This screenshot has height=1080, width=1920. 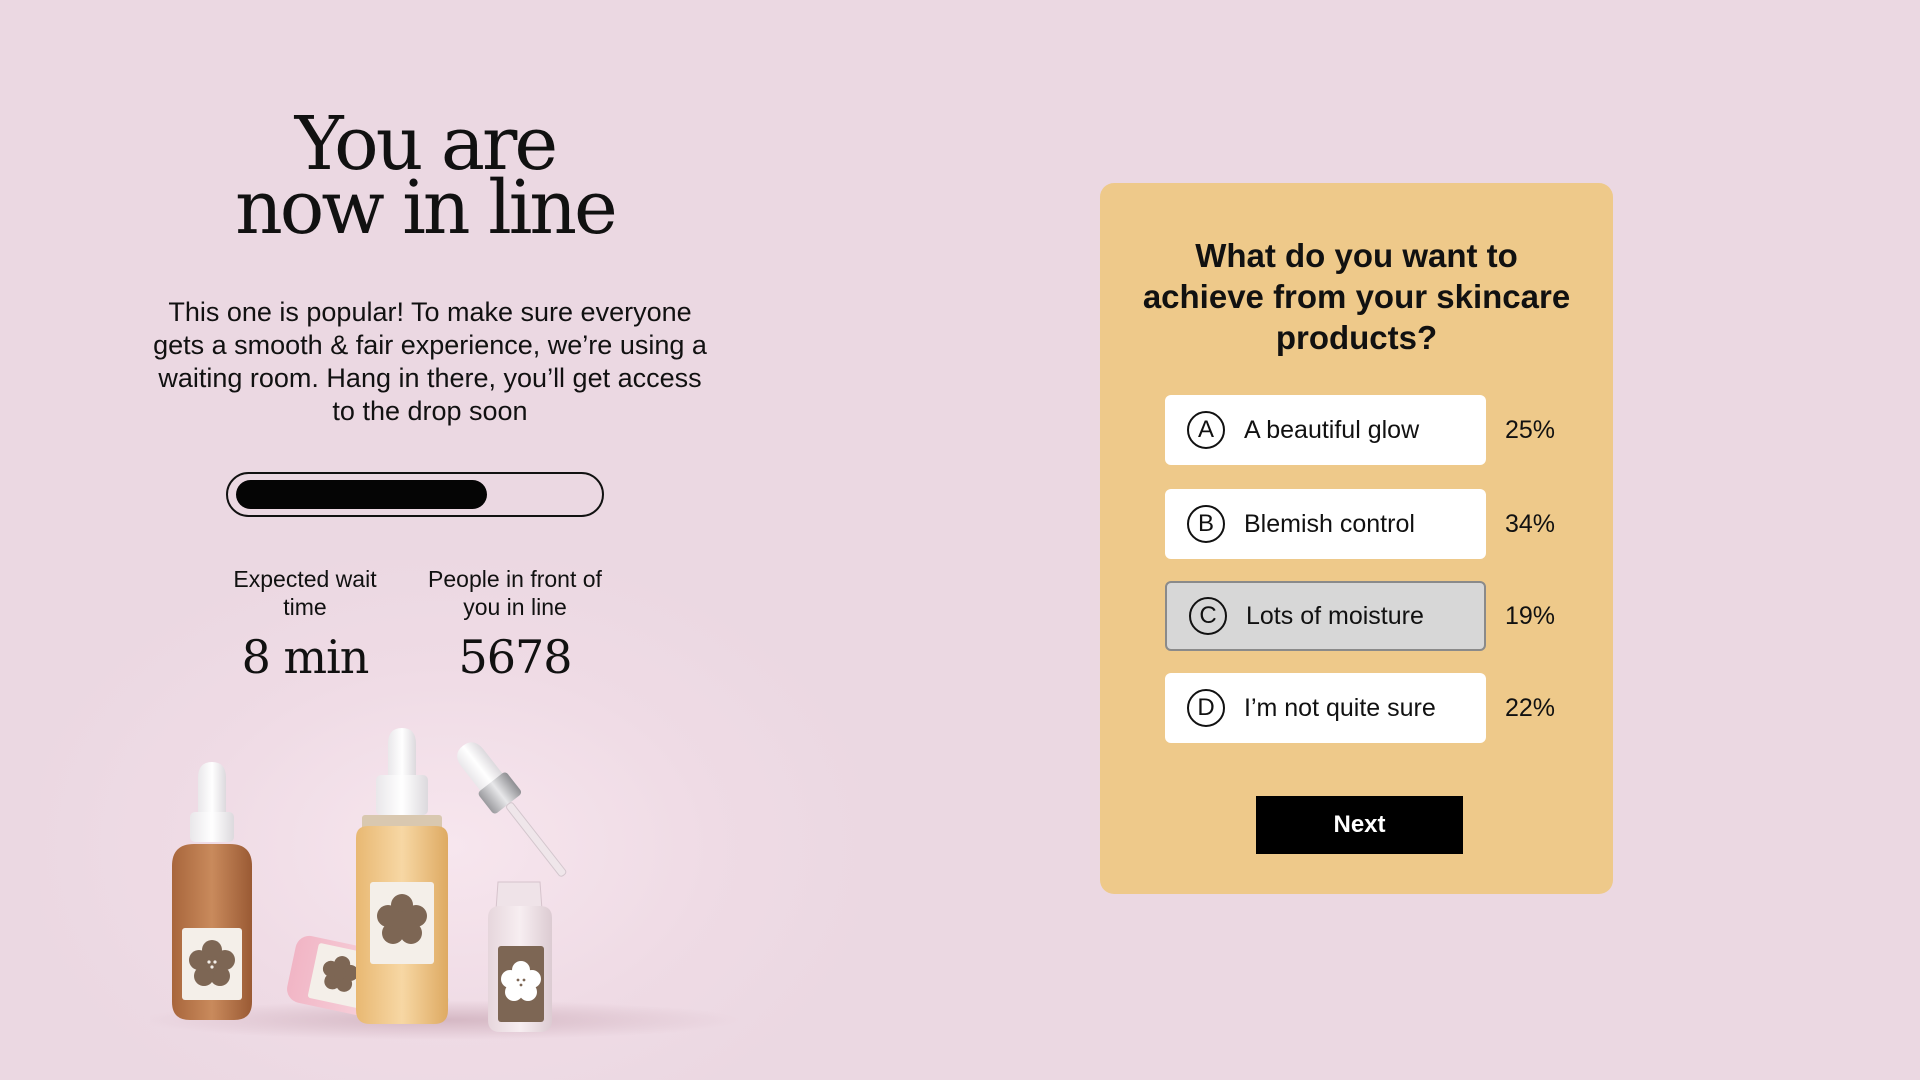 I want to click on option-letter: C, so click(x=1208, y=616).